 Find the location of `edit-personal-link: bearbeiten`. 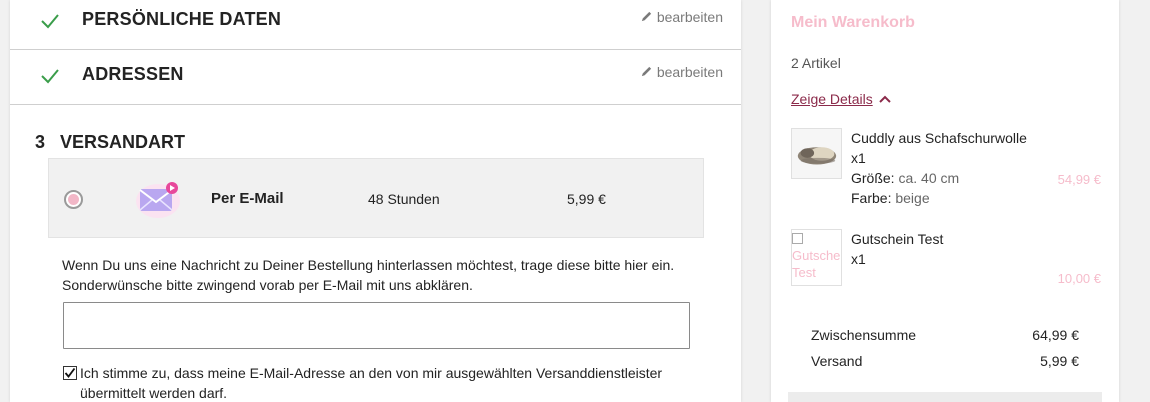

edit-personal-link: bearbeiten is located at coordinates (681, 17).